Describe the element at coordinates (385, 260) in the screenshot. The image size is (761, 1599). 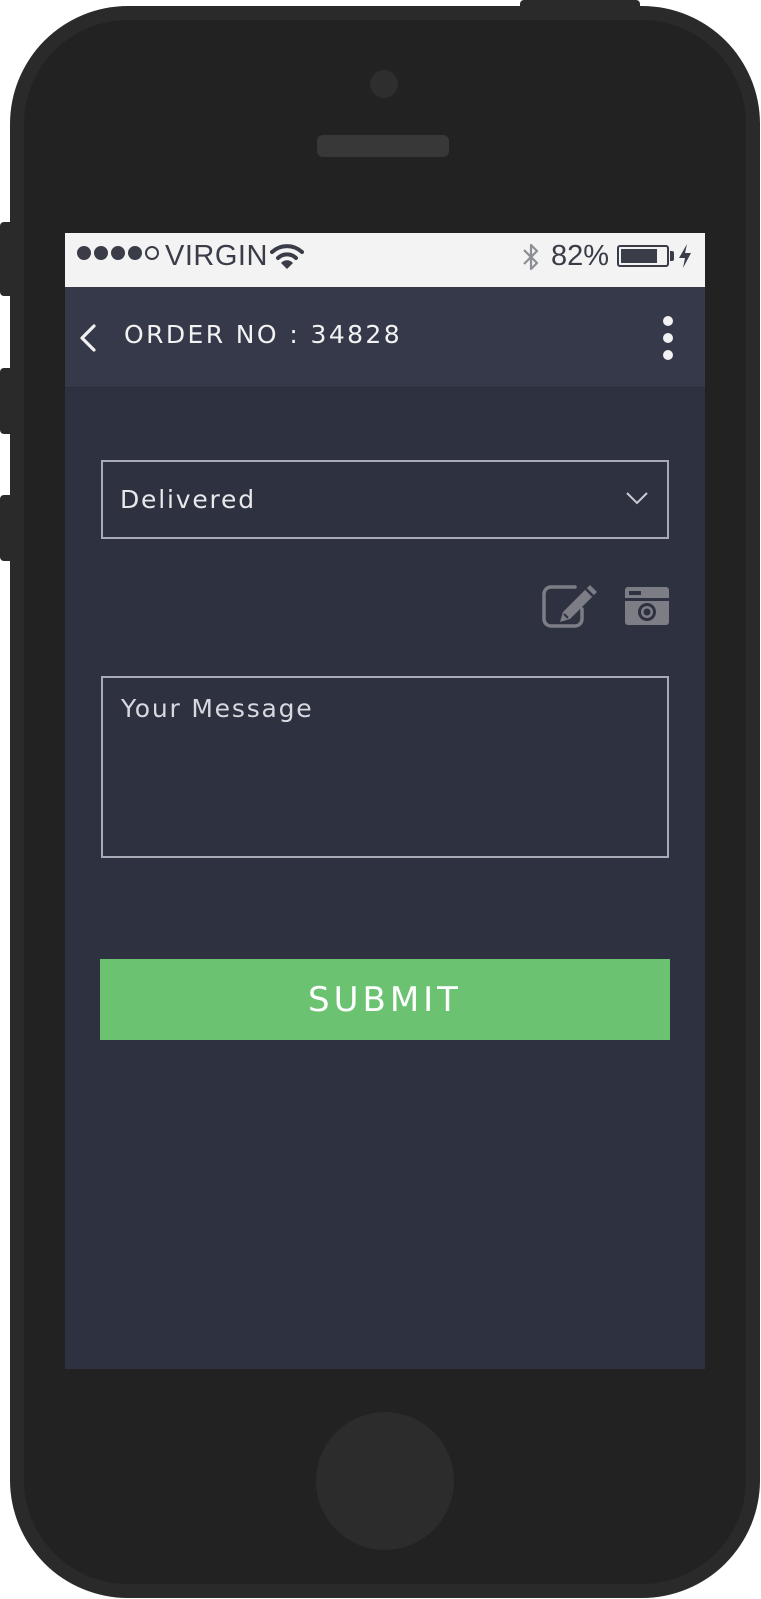
I see `status-bar: VIRGIN 82%` at that location.